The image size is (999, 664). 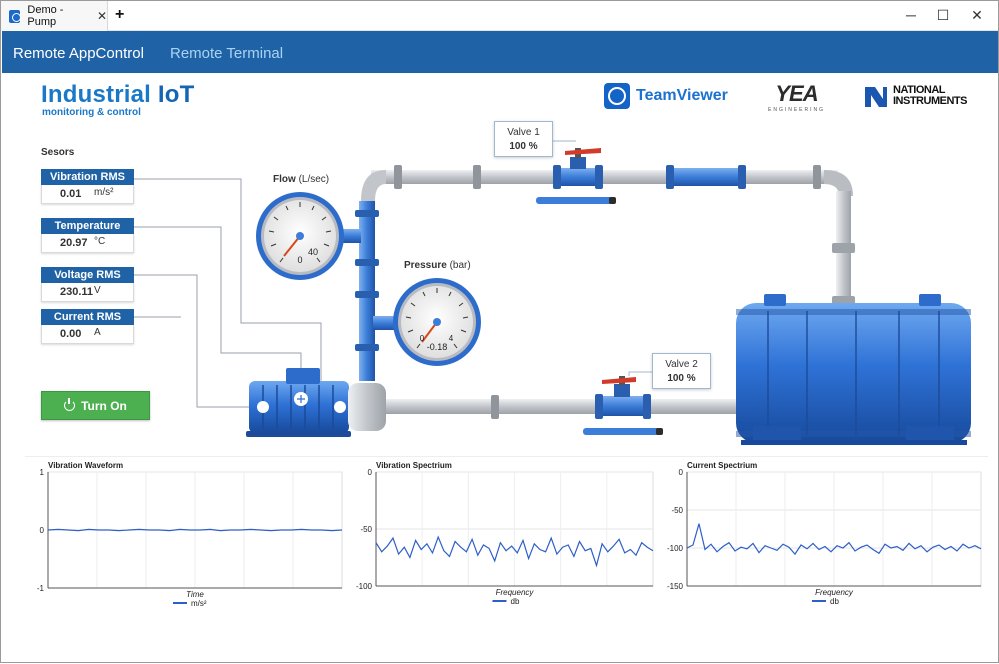 What do you see at coordinates (364, 586) in the screenshot?
I see `vibration-spectrum-y-tick-label: -100` at bounding box center [364, 586].